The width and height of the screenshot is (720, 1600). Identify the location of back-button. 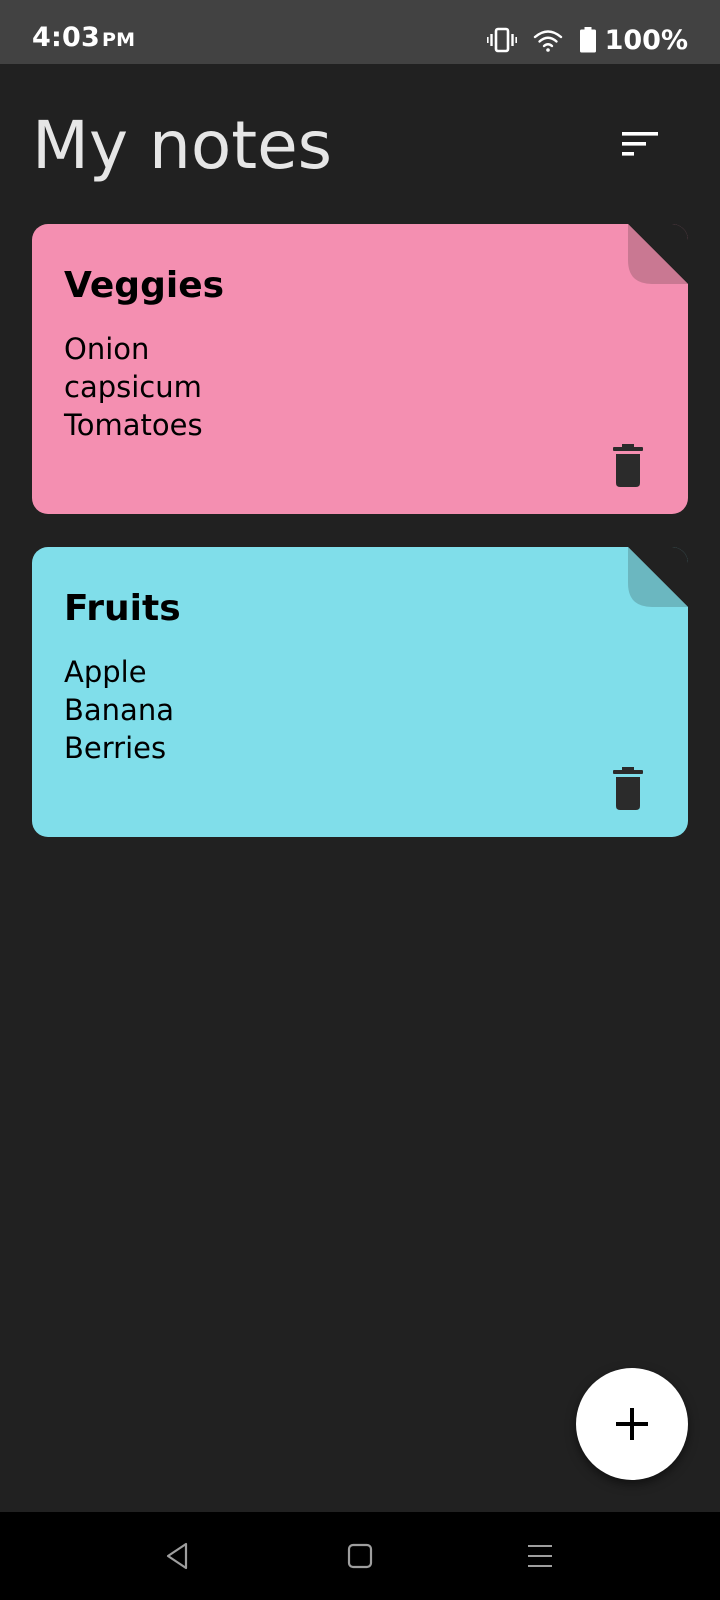
(178, 1556).